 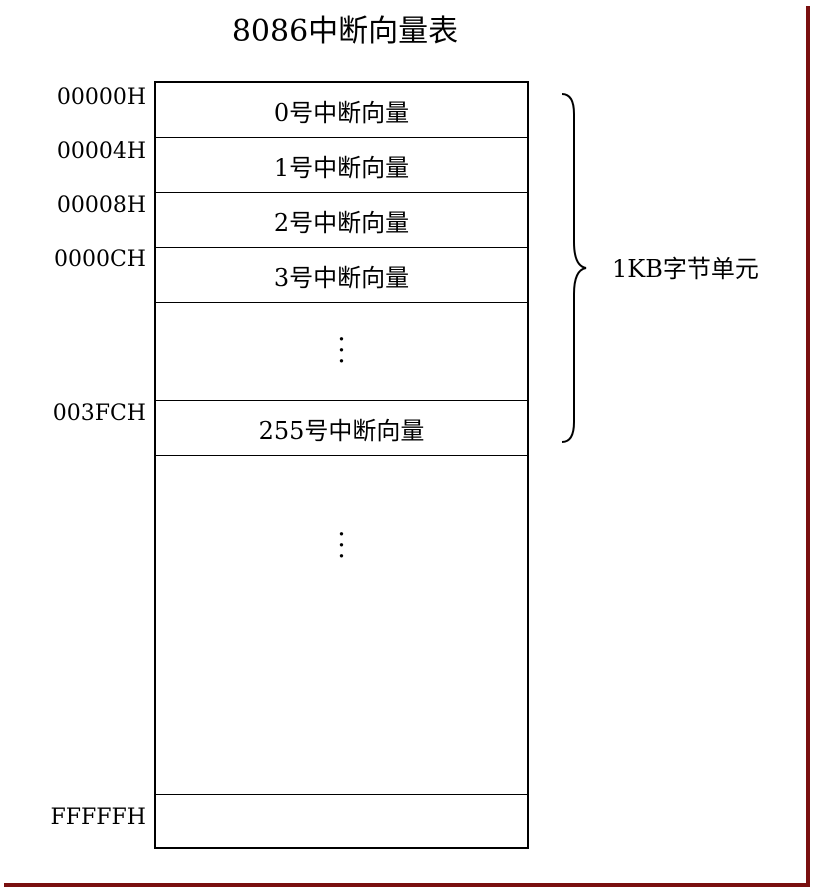 I want to click on vector-cell-0: 0号中断向量, so click(x=341, y=110).